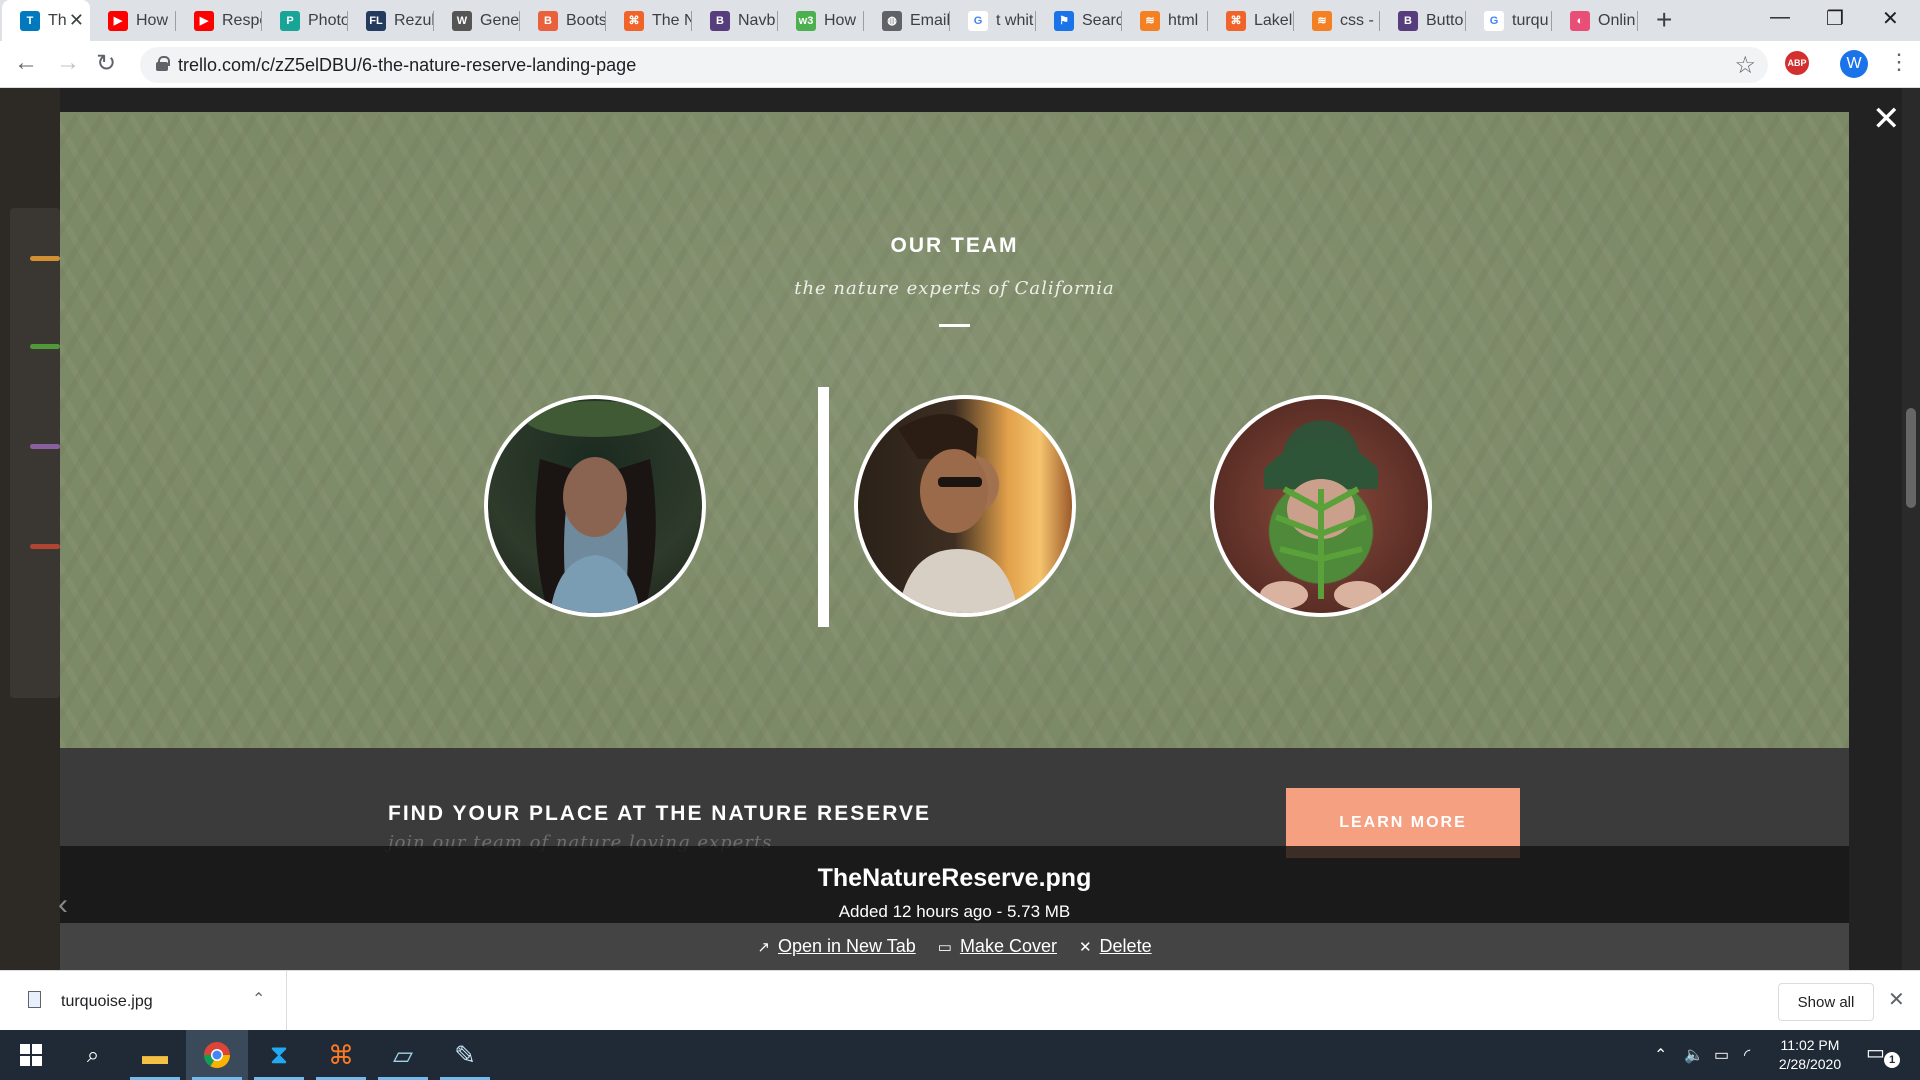 The width and height of the screenshot is (1920, 1080). What do you see at coordinates (34, 999) in the screenshot?
I see `image-file-icon` at bounding box center [34, 999].